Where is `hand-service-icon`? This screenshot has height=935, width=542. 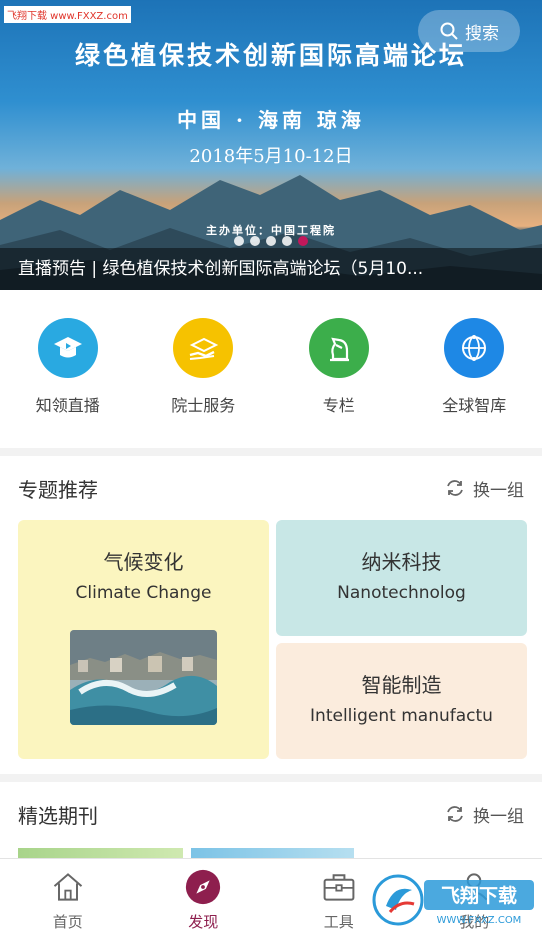 hand-service-icon is located at coordinates (203, 348).